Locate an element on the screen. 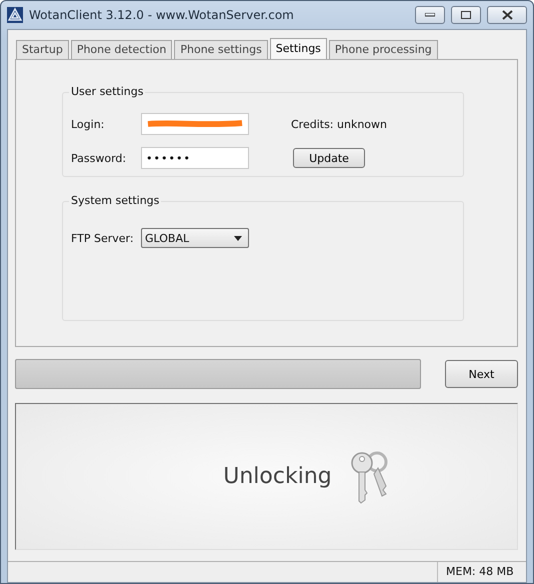 Image resolution: width=534 pixels, height=584 pixels. field-label: Login: is located at coordinates (88, 124).